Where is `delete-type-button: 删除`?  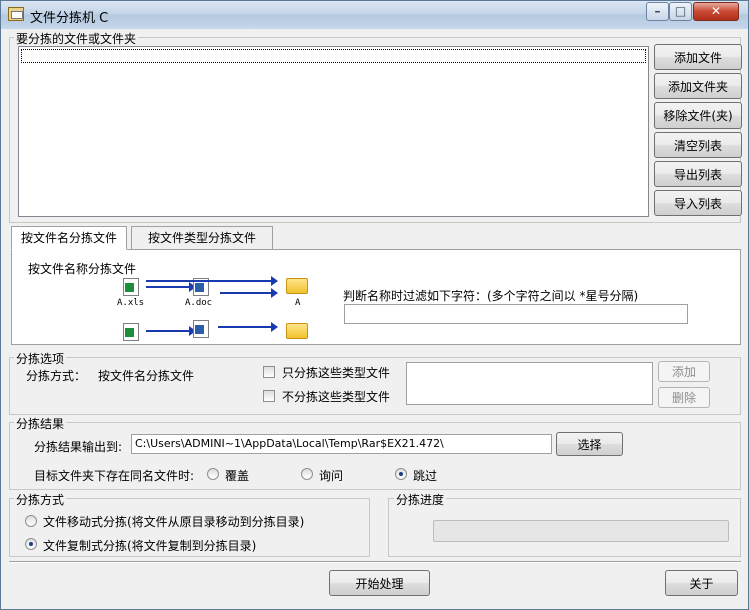 delete-type-button: 删除 is located at coordinates (684, 397).